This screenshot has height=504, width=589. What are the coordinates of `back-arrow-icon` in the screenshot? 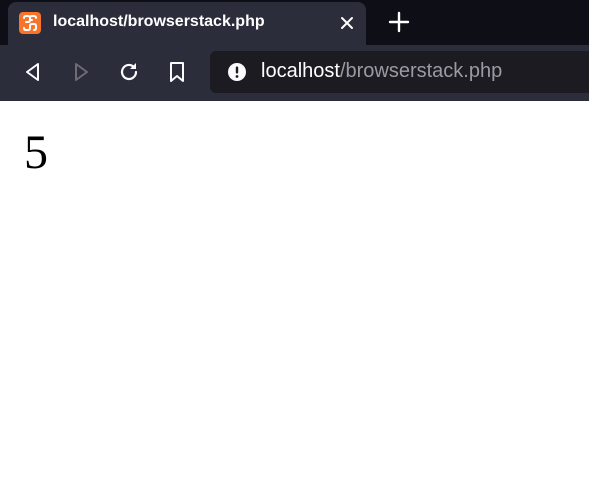 It's located at (33, 72).